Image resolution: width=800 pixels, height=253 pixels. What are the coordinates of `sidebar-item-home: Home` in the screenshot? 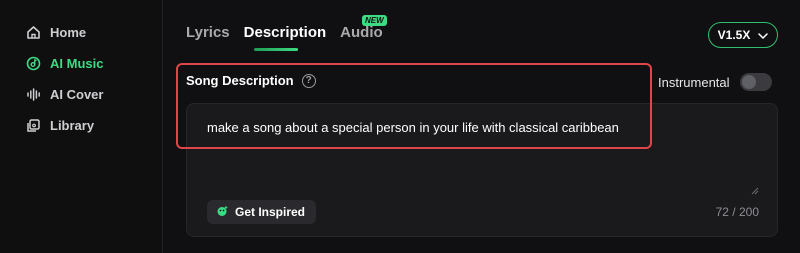 It's located at (56, 32).